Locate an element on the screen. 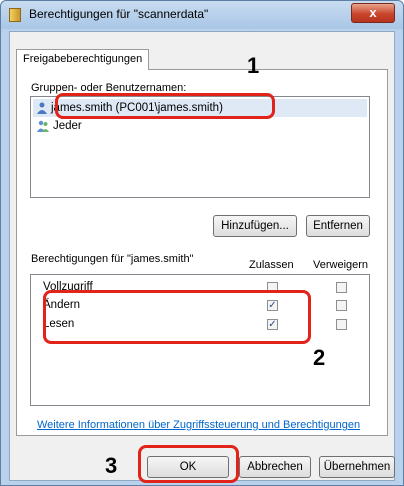  deny-header: Verweigern is located at coordinates (341, 265).